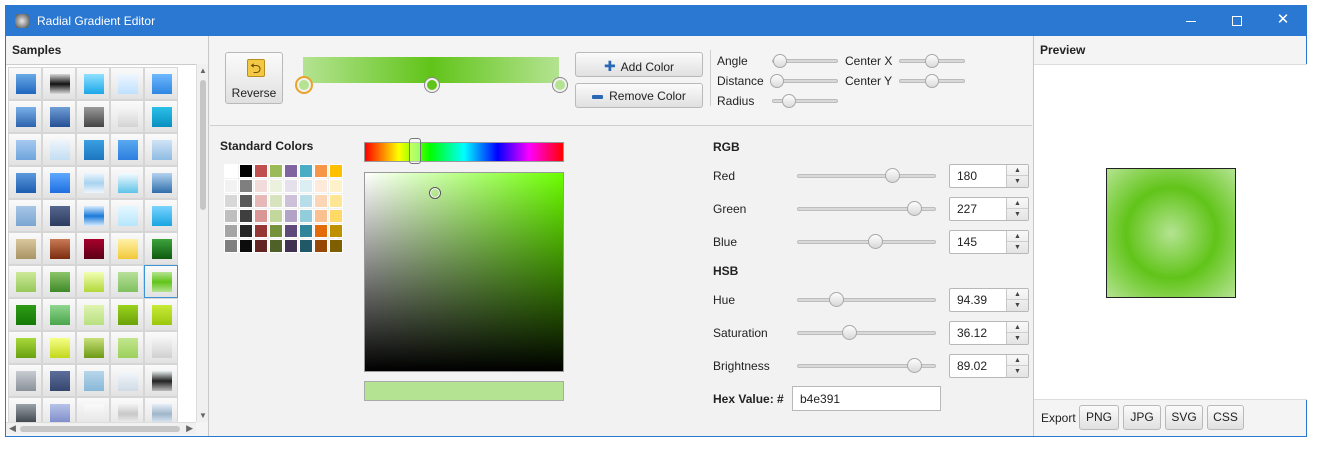 The image size is (1323, 451). I want to click on gradient-stop-handle, so click(304, 85).